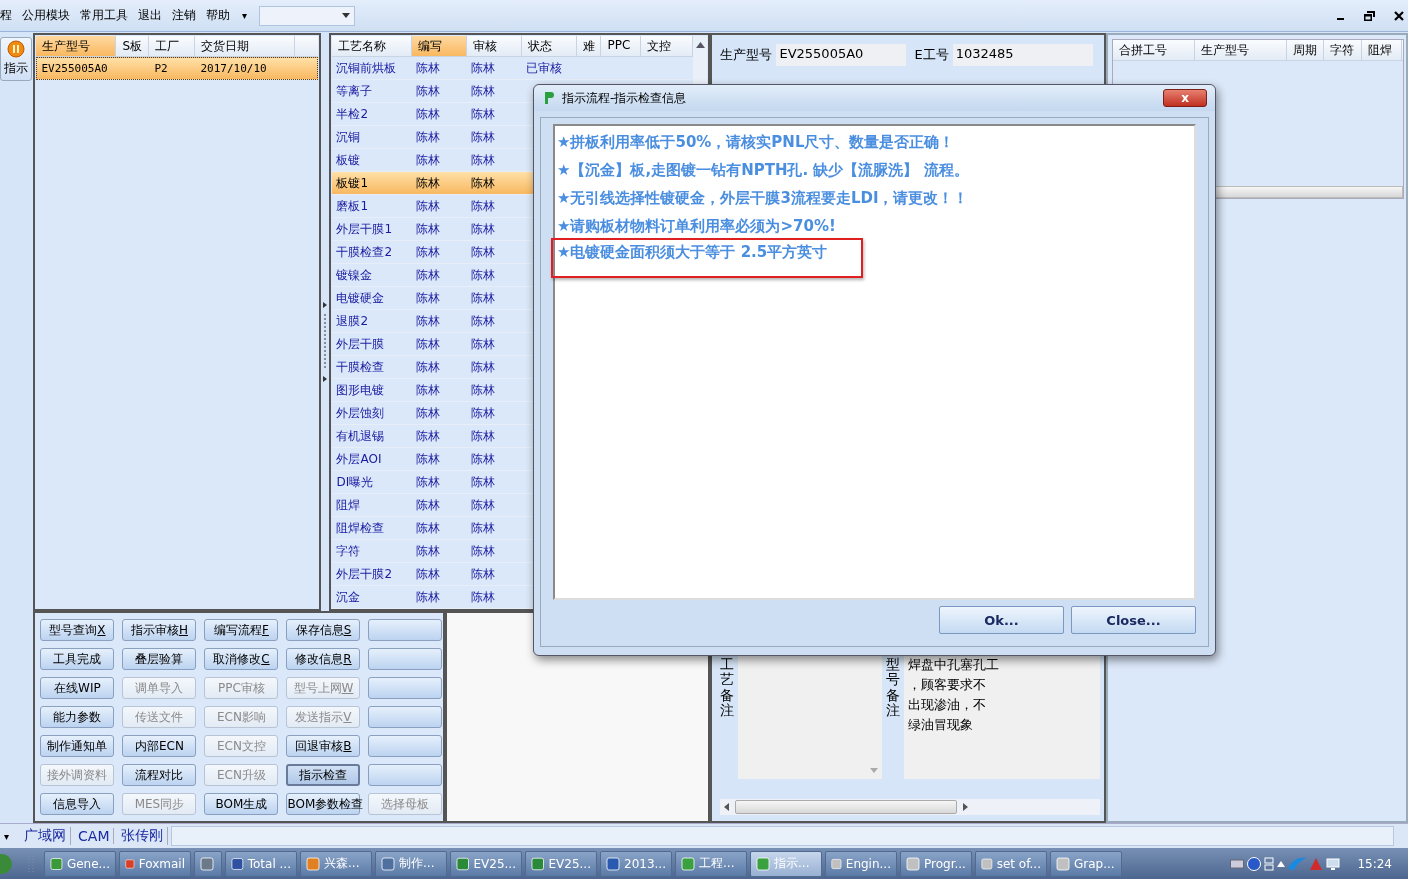 Image resolution: width=1408 pixels, height=879 pixels. I want to click on menu-item: 常用工具, so click(104, 15).